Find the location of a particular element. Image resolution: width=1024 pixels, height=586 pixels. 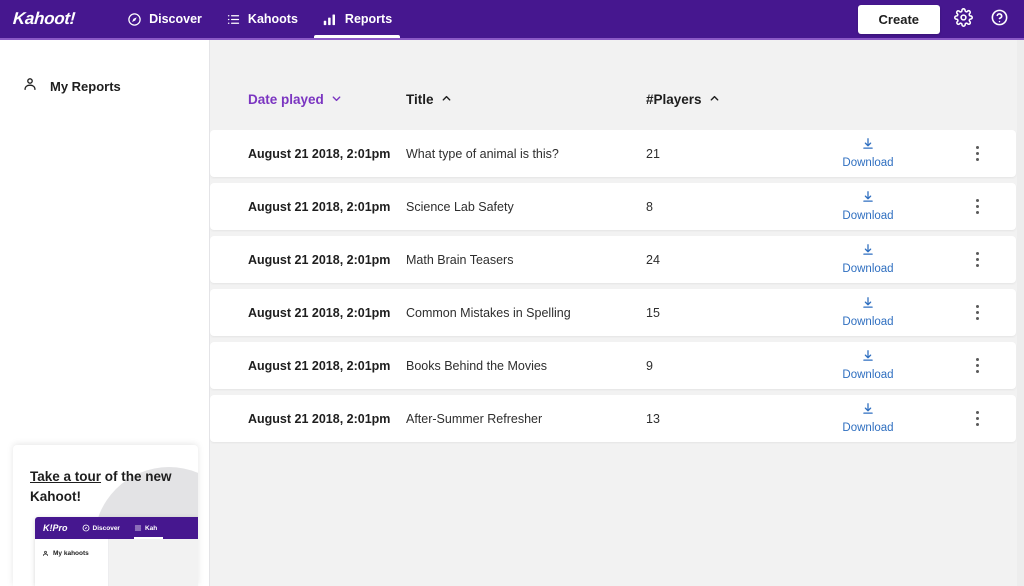

column-header-title: Title is located at coordinates (526, 99).